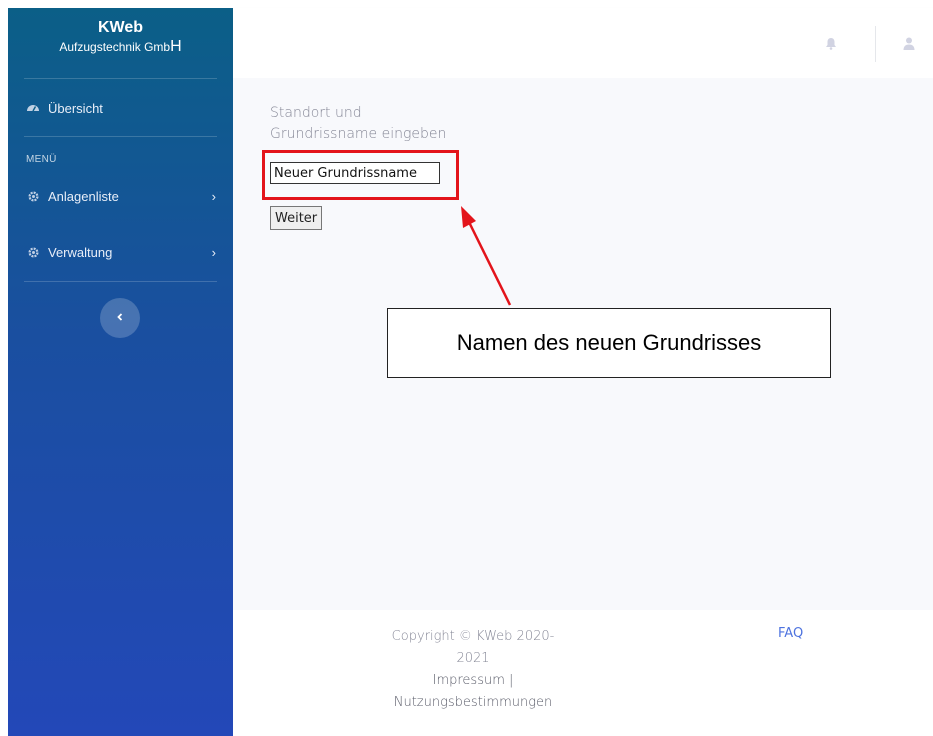  I want to click on dashboard-icon, so click(33, 108).